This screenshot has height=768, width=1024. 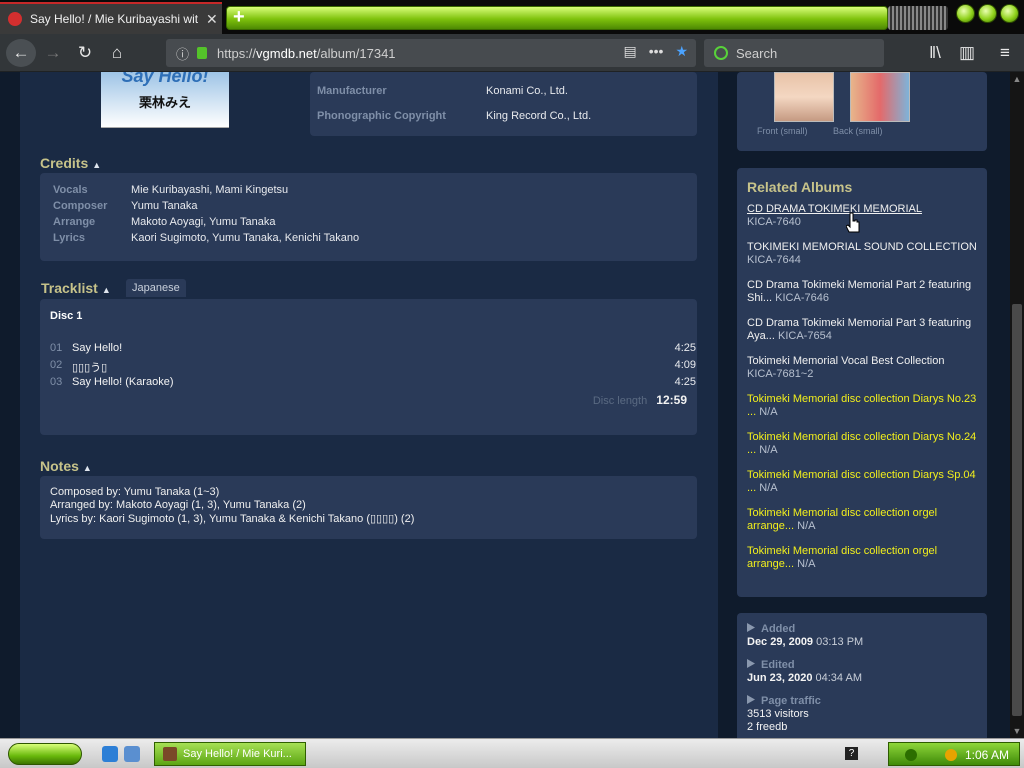 I want to click on scroll-thumb, so click(x=1017, y=510).